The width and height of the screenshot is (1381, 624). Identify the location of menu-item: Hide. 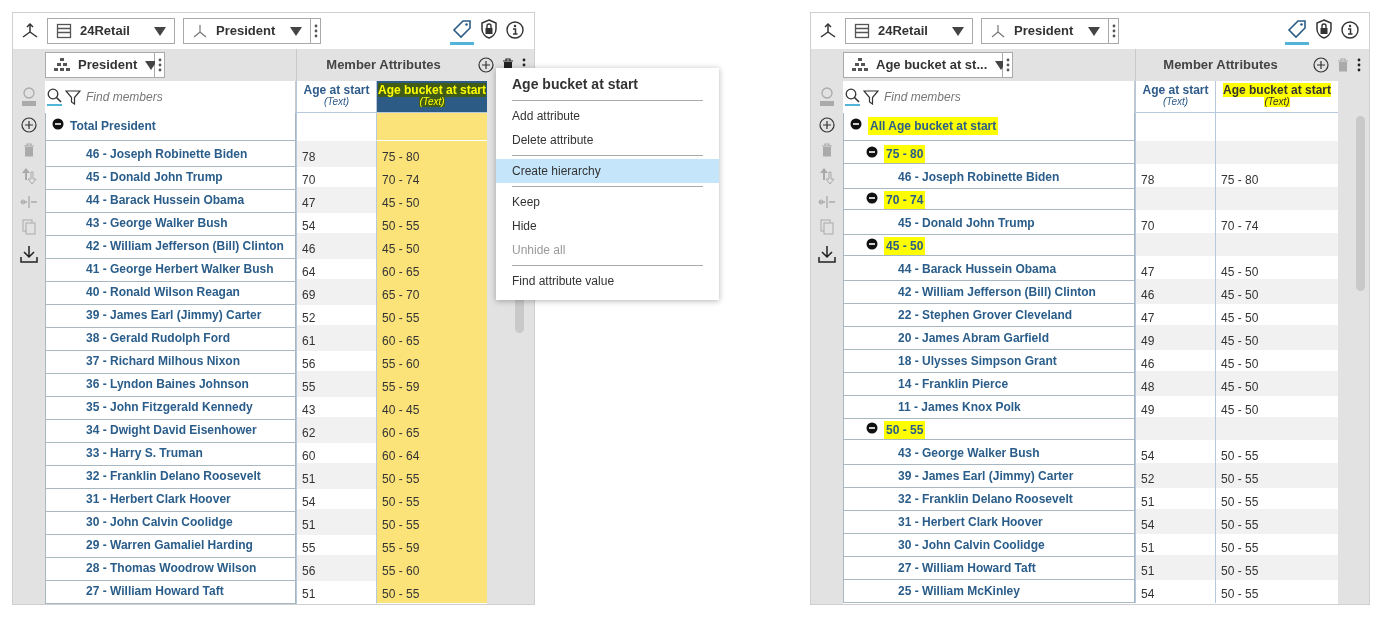
(607, 226).